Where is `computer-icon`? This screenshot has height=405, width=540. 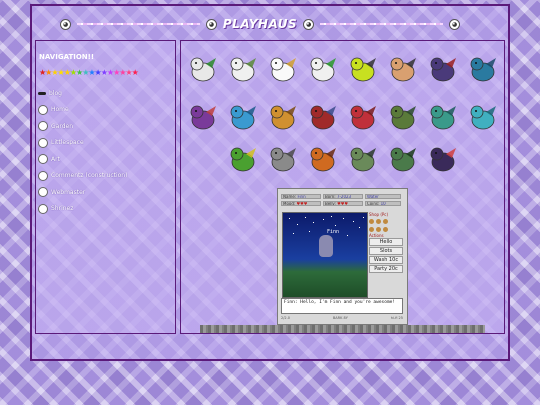
computer-icon is located at coordinates (43, 192).